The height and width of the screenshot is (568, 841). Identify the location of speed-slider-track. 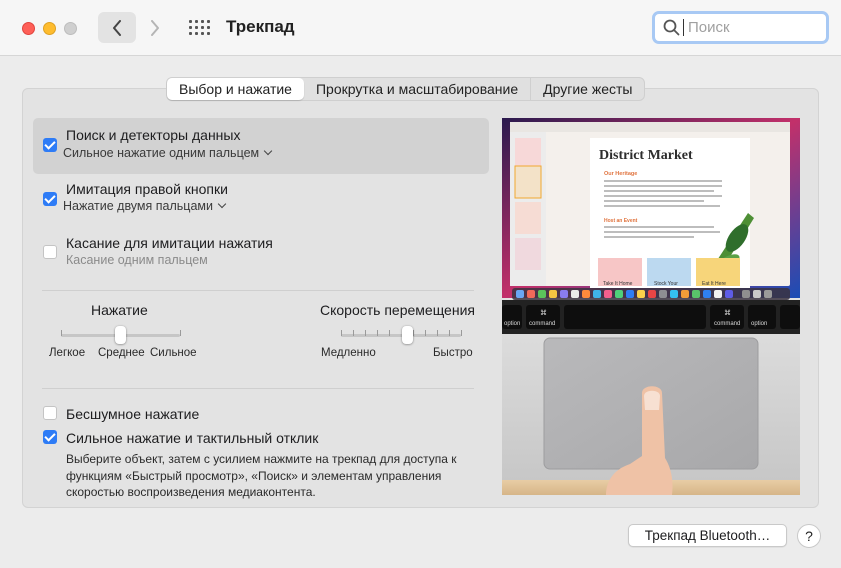
(401, 335).